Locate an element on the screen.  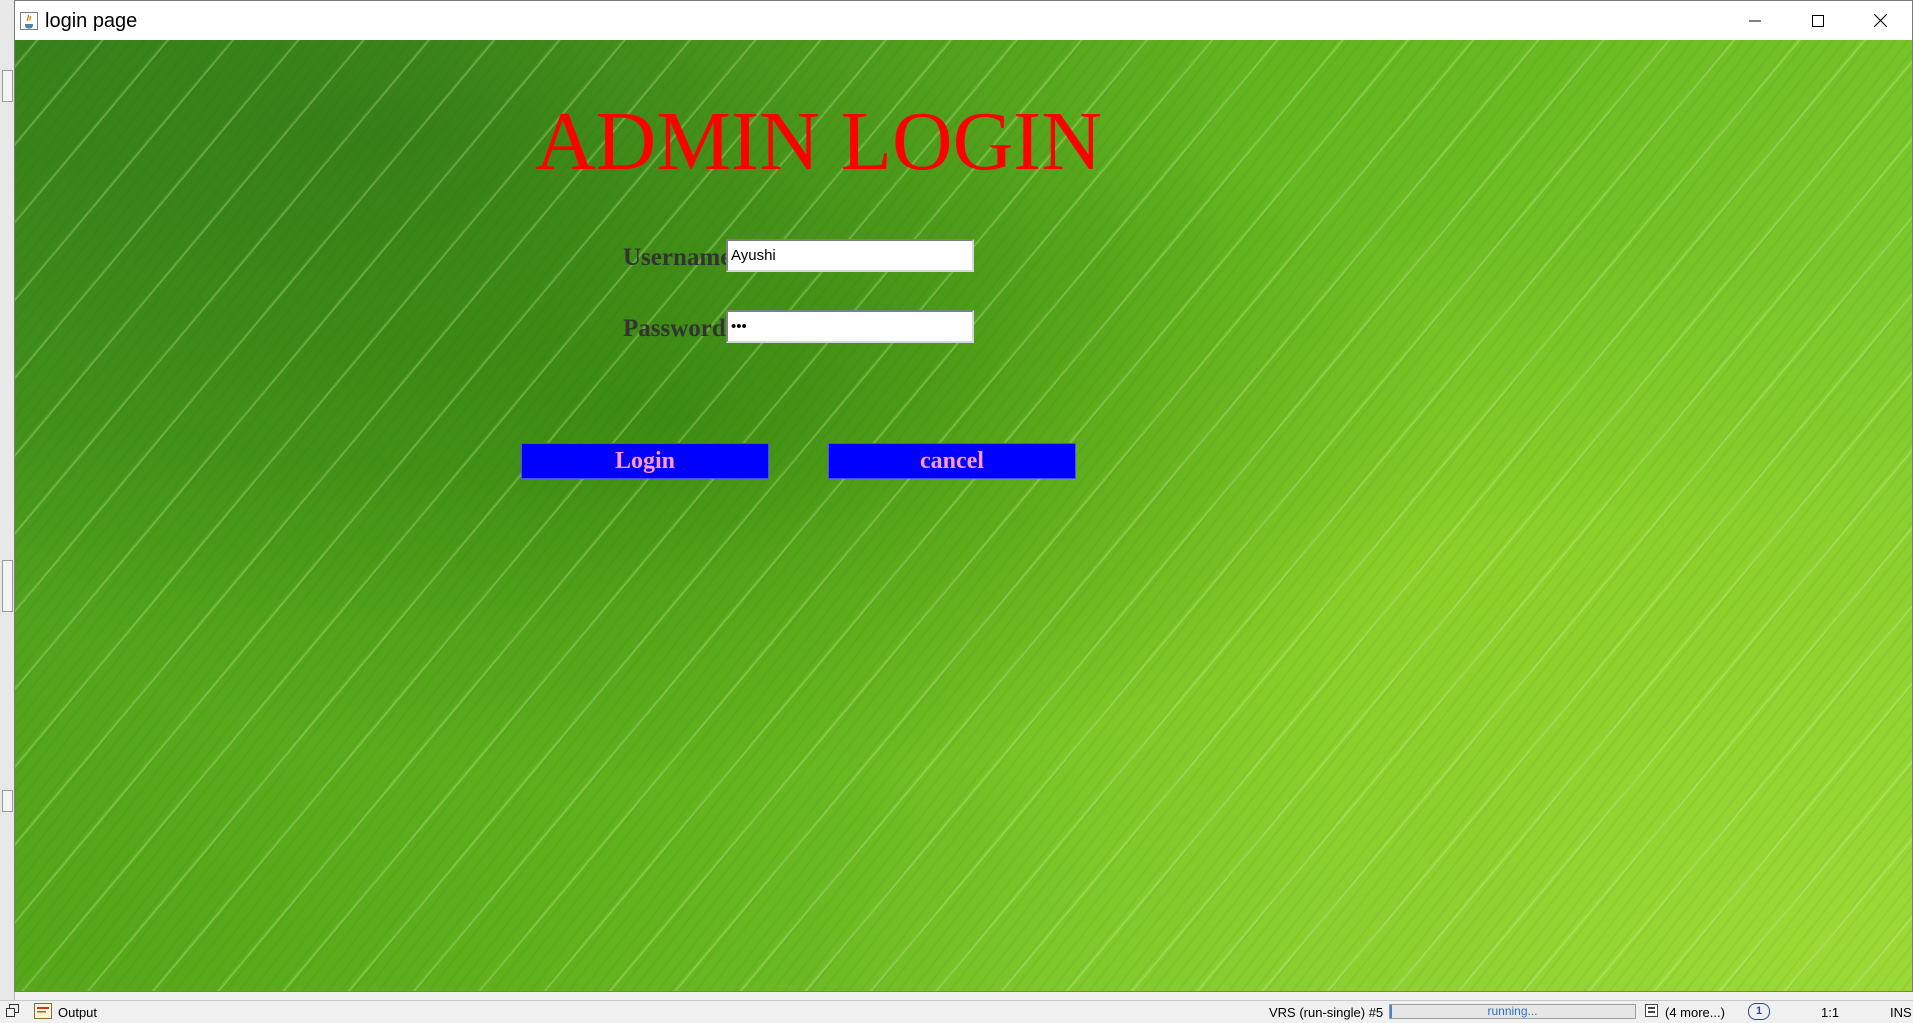
password-label: Password is located at coordinates (674, 328).